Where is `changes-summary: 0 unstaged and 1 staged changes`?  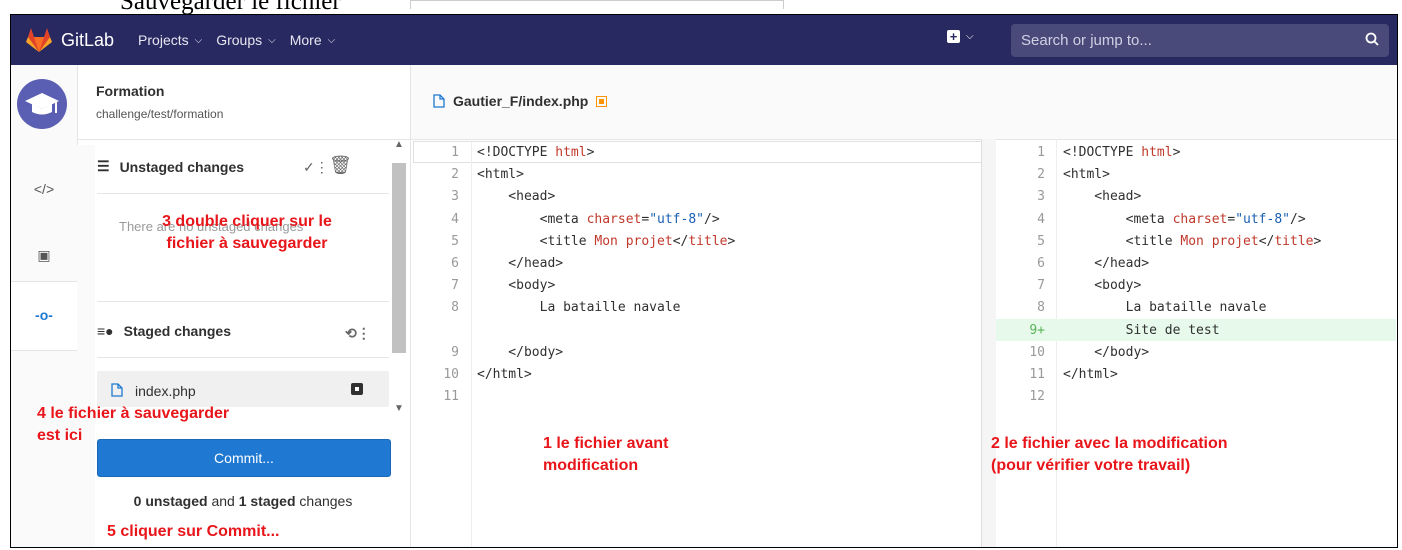 changes-summary: 0 unstaged and 1 staged changes is located at coordinates (243, 501).